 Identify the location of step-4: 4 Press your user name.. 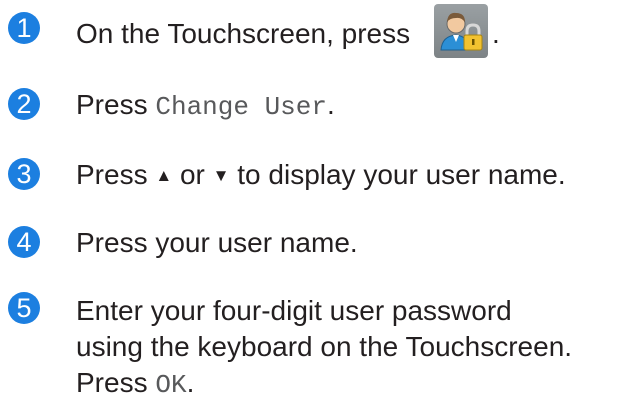
(311, 244).